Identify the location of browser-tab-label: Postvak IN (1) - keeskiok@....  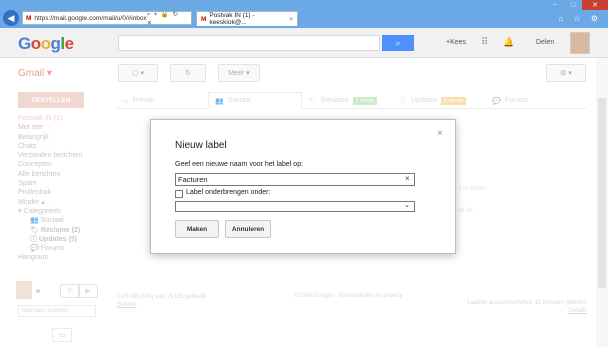
(232, 19).